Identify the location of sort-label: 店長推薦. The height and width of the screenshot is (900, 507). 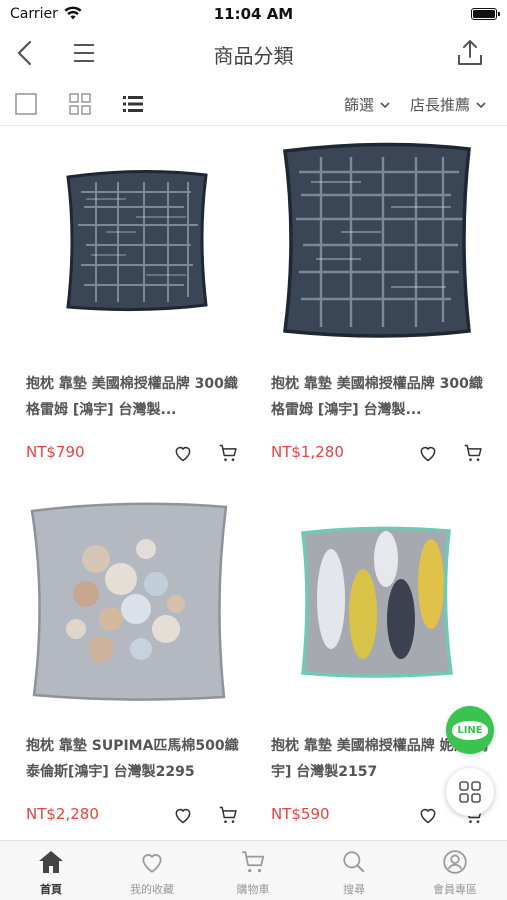
(440, 105).